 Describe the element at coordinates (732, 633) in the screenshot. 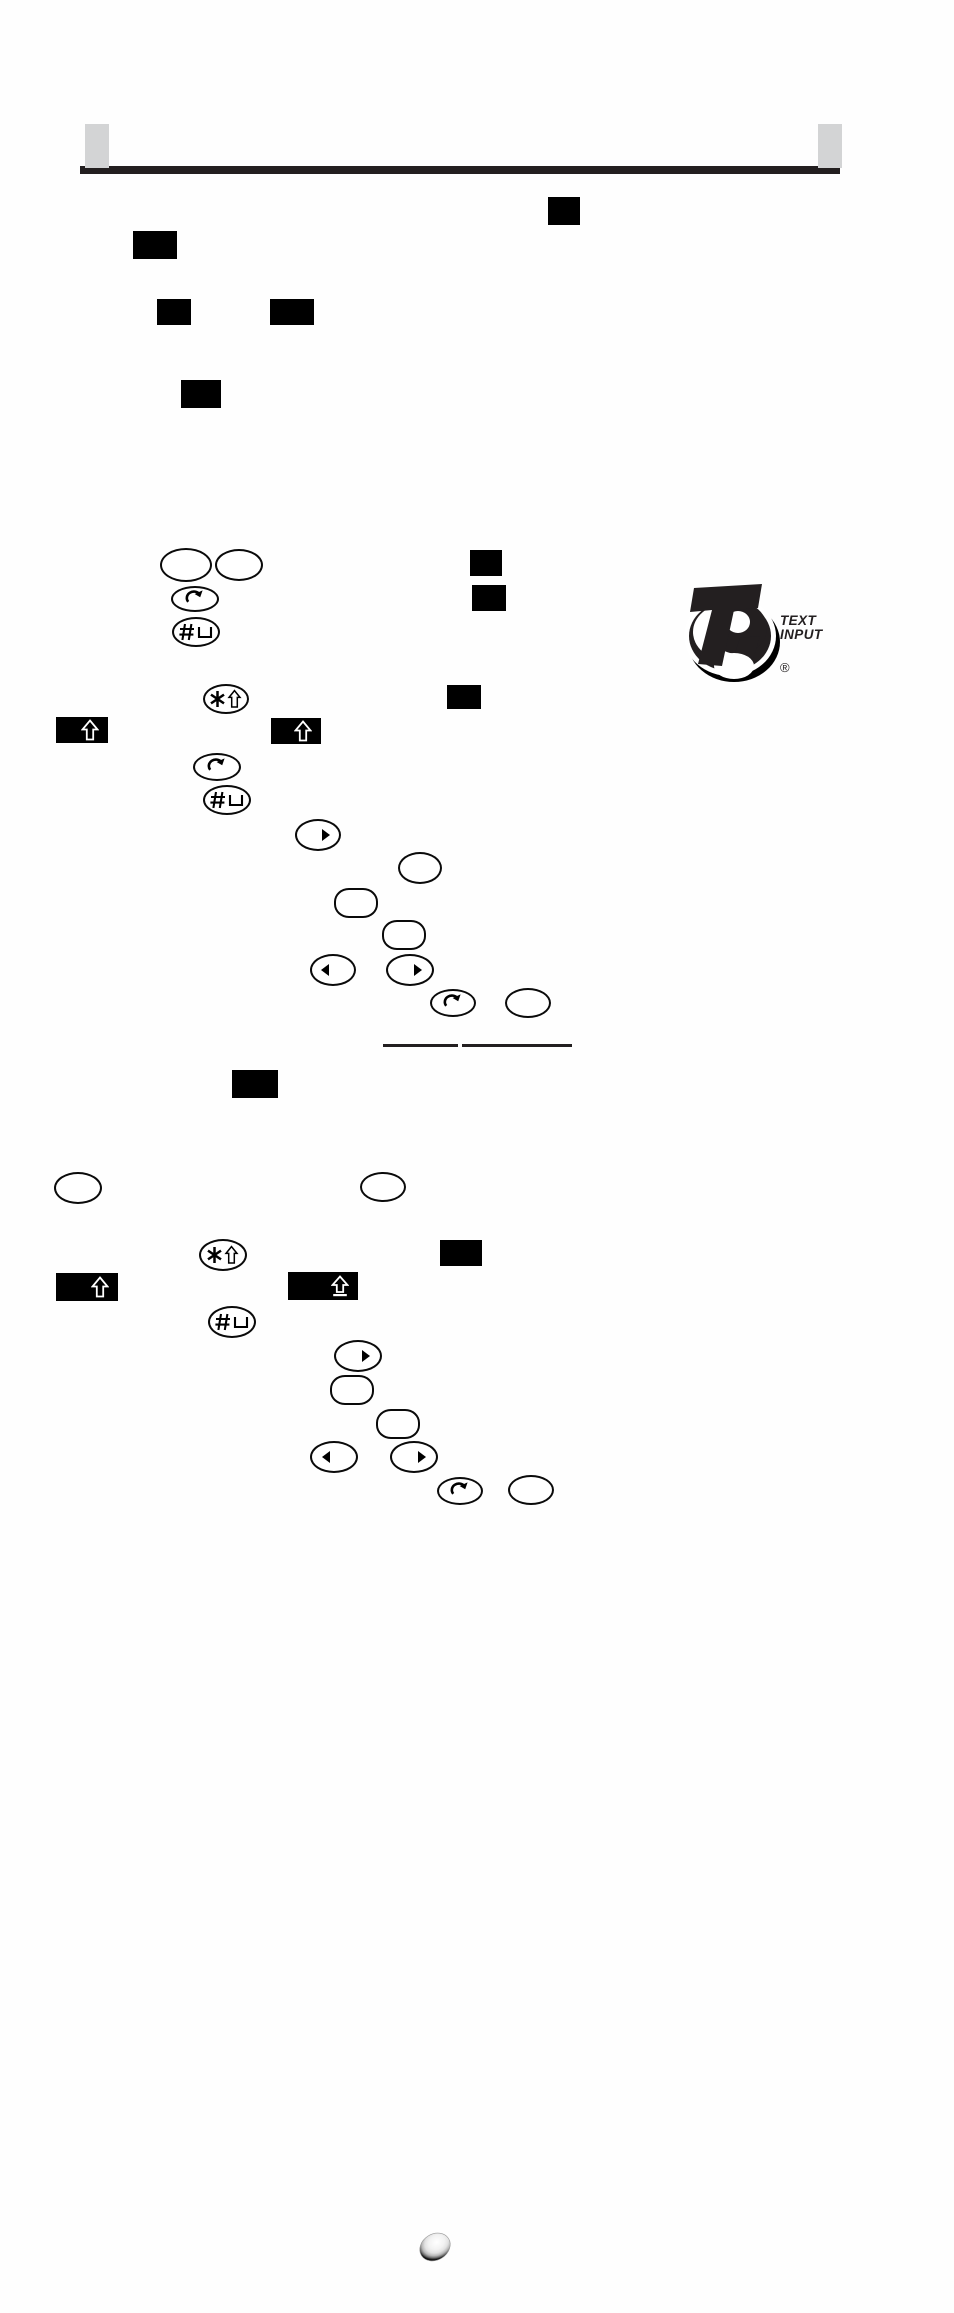

I see `t9-mark-icon` at that location.